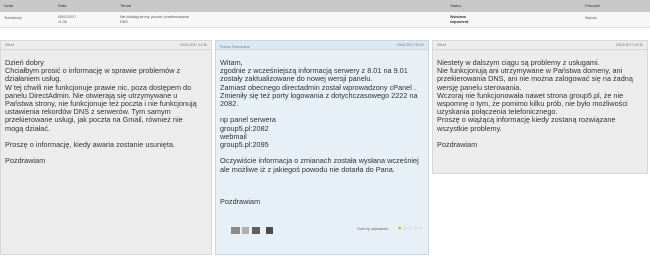 Image resolution: width=650 pixels, height=257 pixels. Describe the element at coordinates (235, 47) in the screenshot. I see `message-author: Pomoc Techniczna` at that location.